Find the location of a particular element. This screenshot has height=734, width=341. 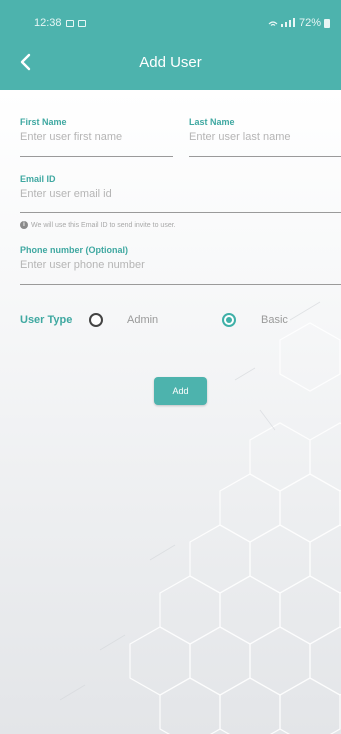

battery-percent: 72% is located at coordinates (309, 23).